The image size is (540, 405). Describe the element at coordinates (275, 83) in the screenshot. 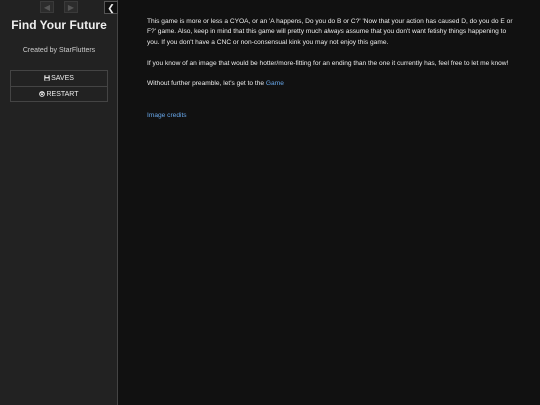

I see `game-link: Game` at that location.